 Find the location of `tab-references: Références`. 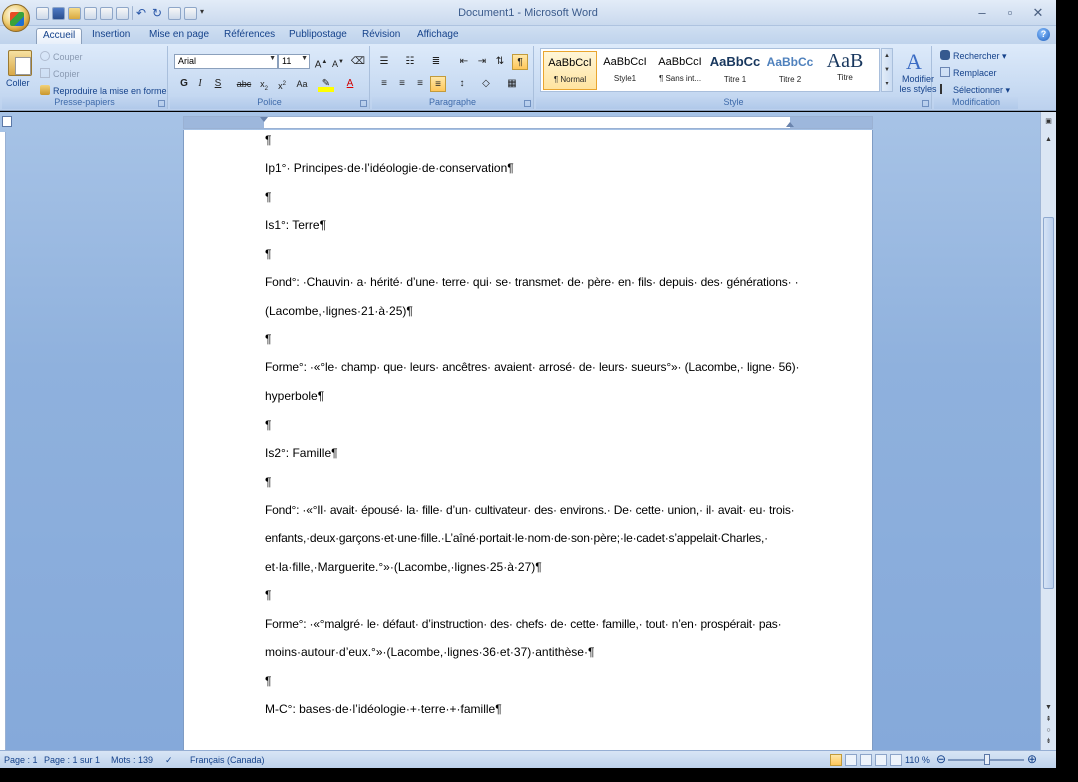

tab-references: Références is located at coordinates (249, 36).